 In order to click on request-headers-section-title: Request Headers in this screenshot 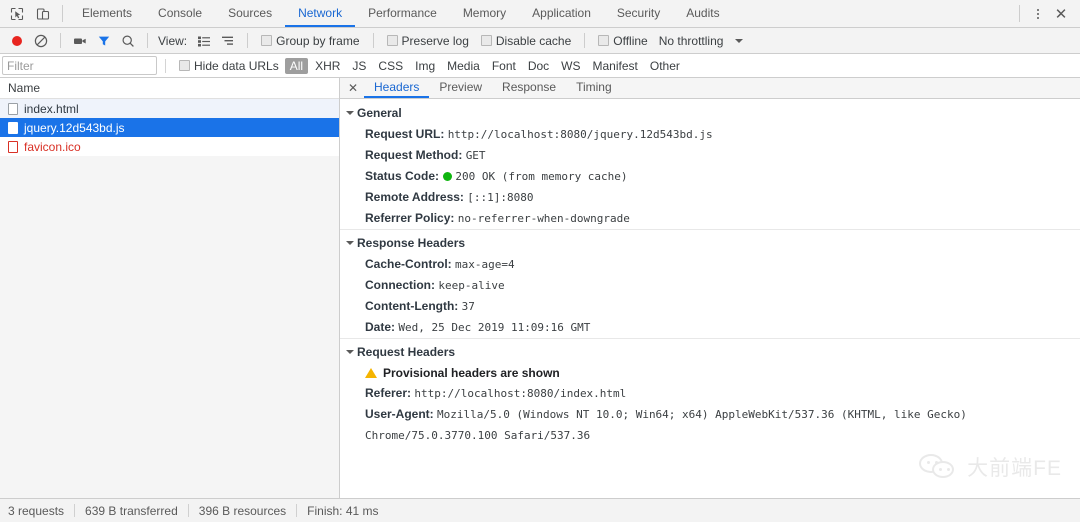, I will do `click(406, 352)`.